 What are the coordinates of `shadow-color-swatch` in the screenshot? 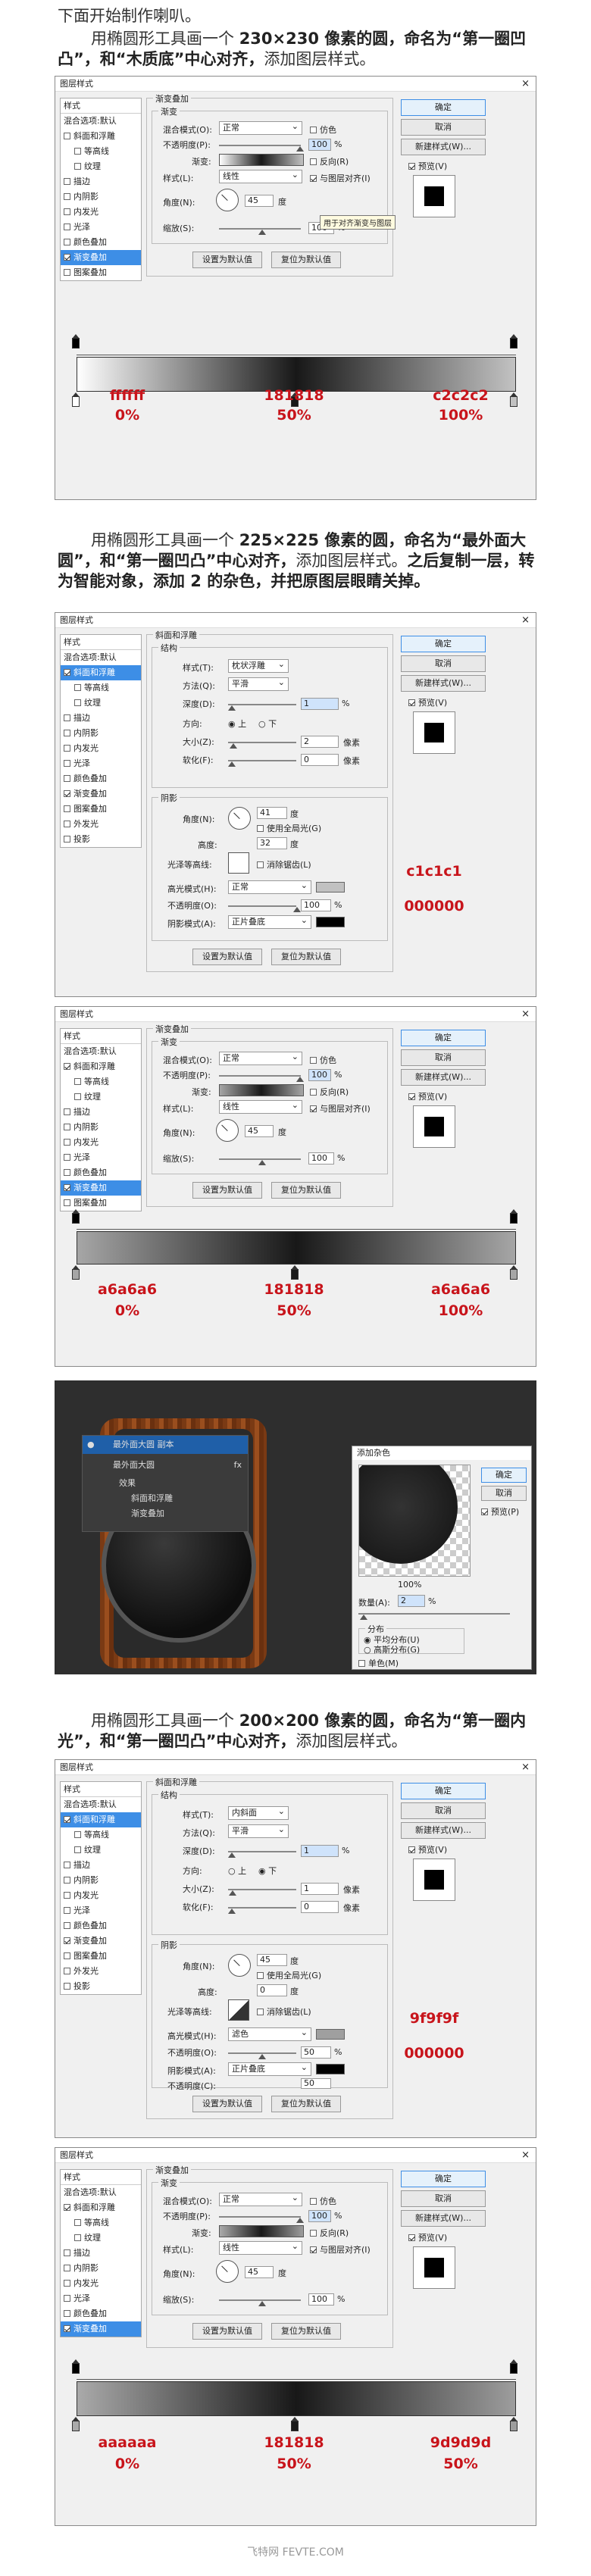 It's located at (330, 922).